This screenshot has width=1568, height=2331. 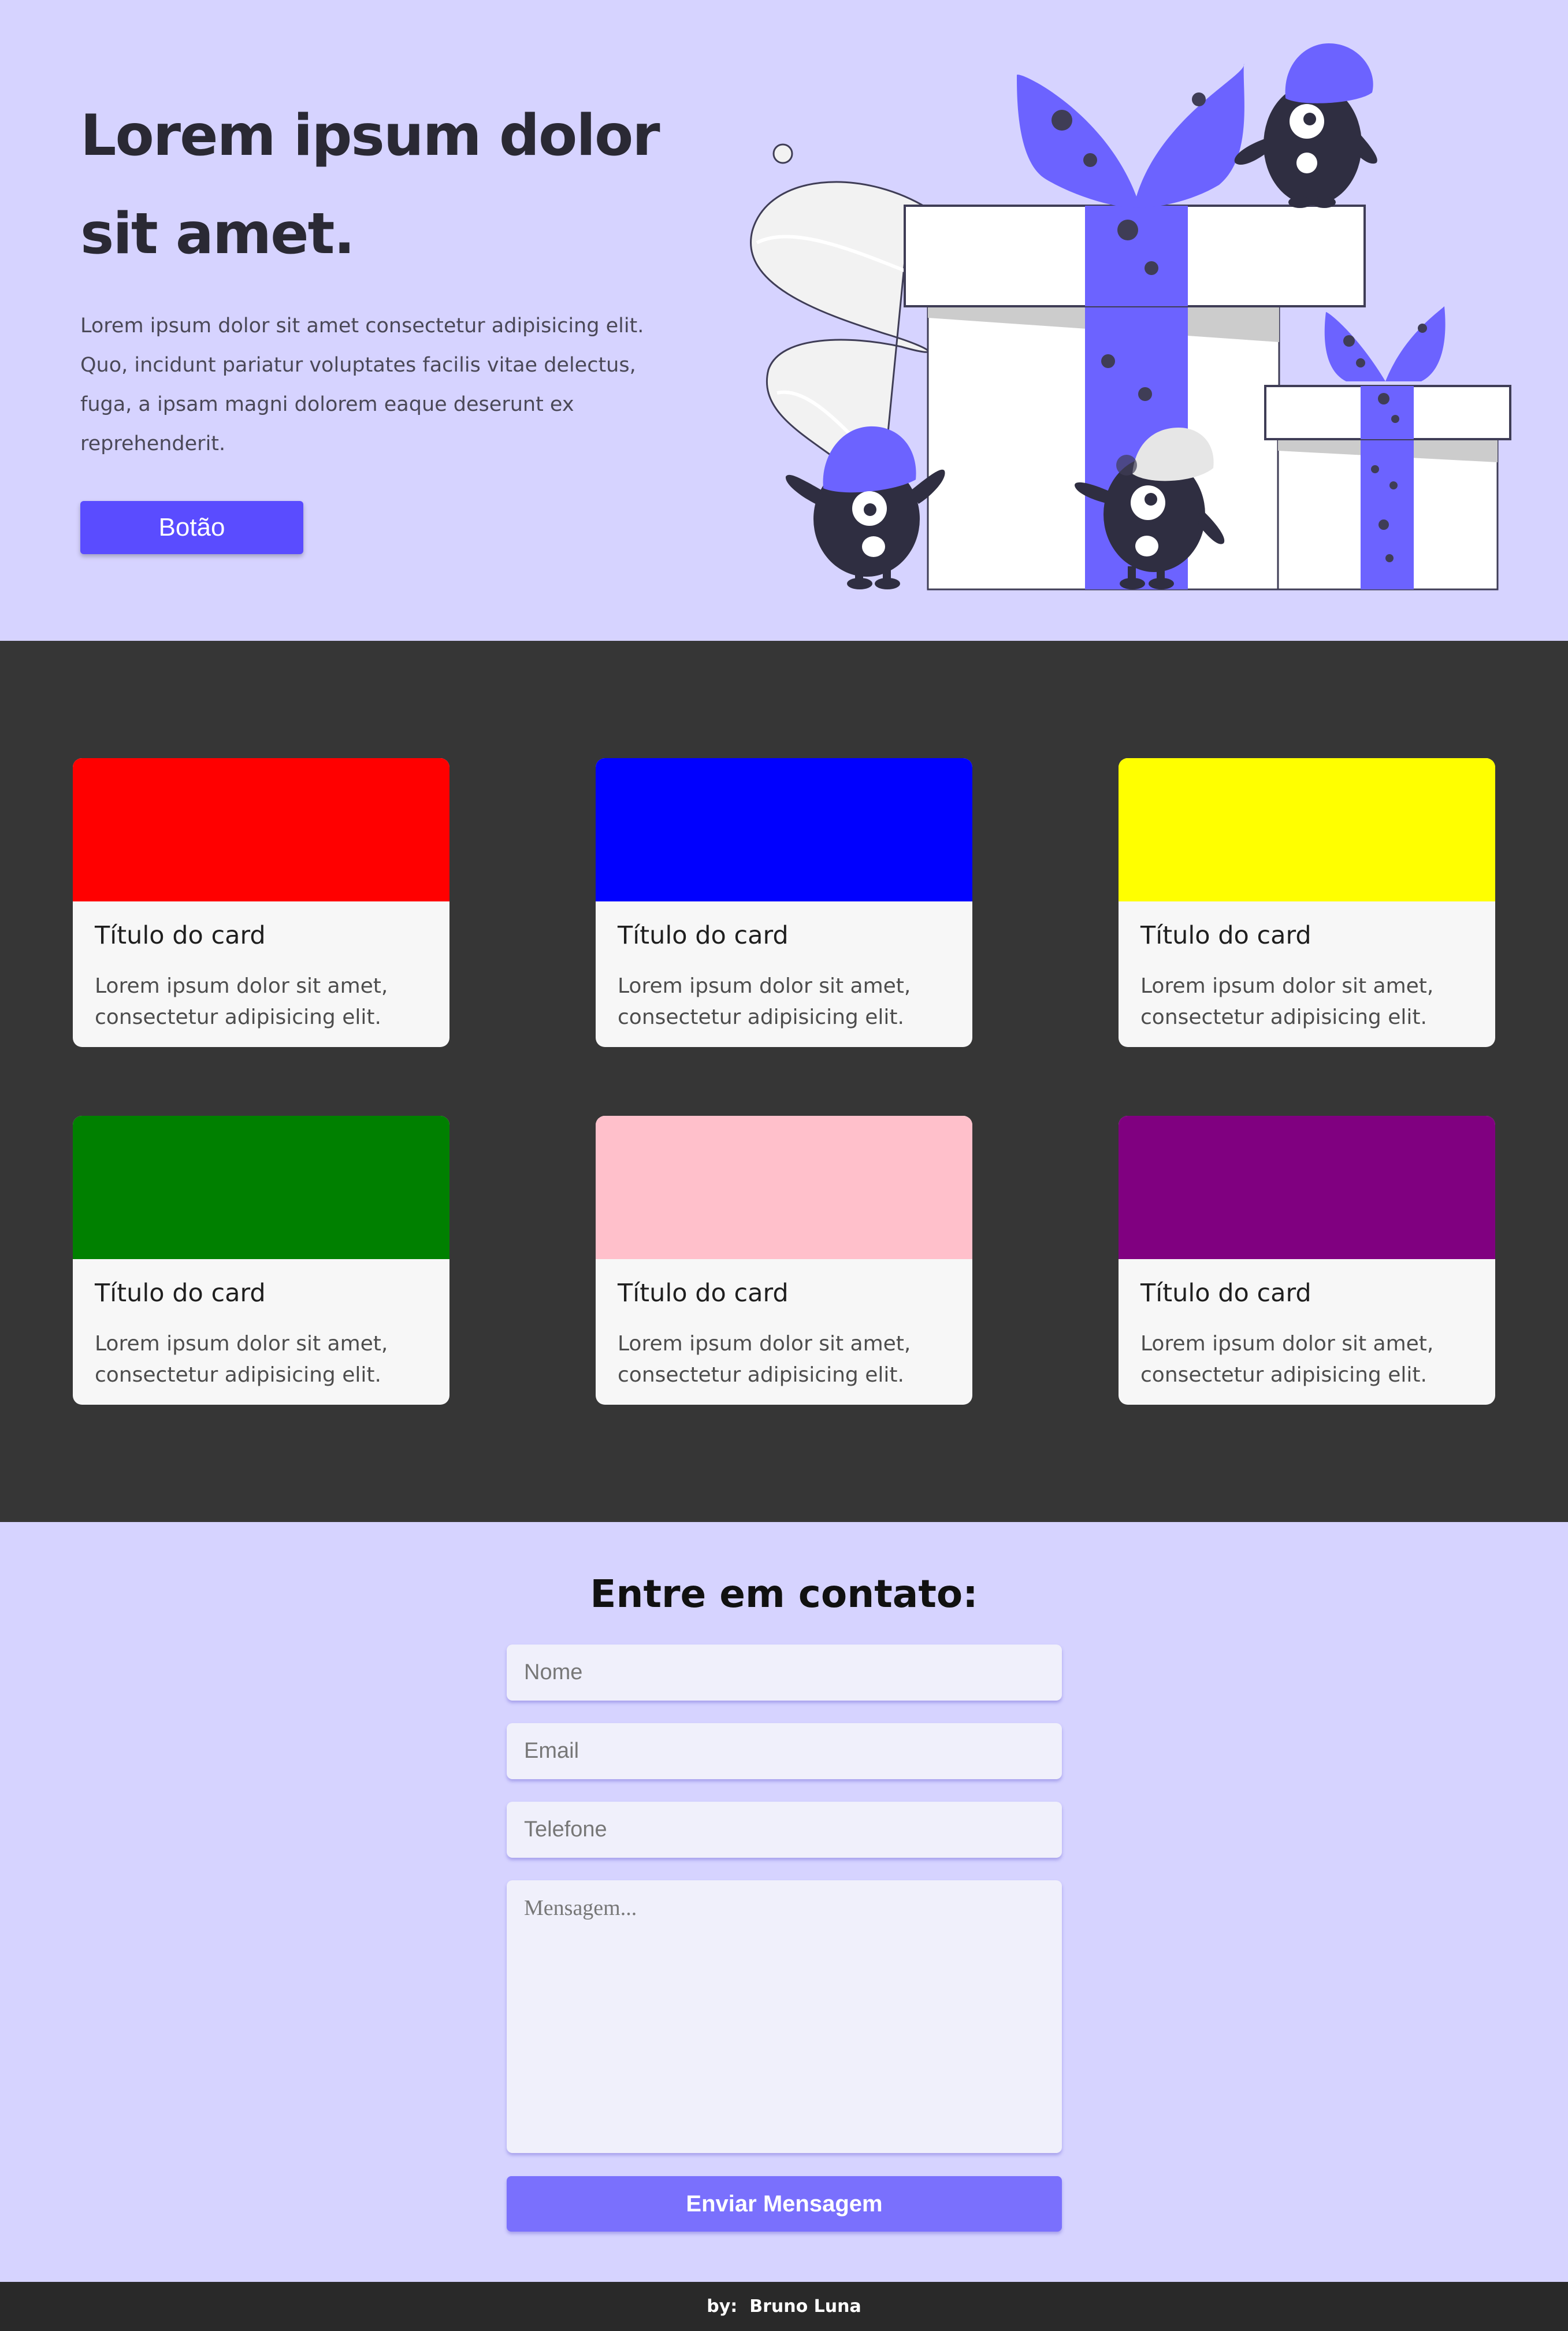 I want to click on phone-field, so click(x=784, y=1830).